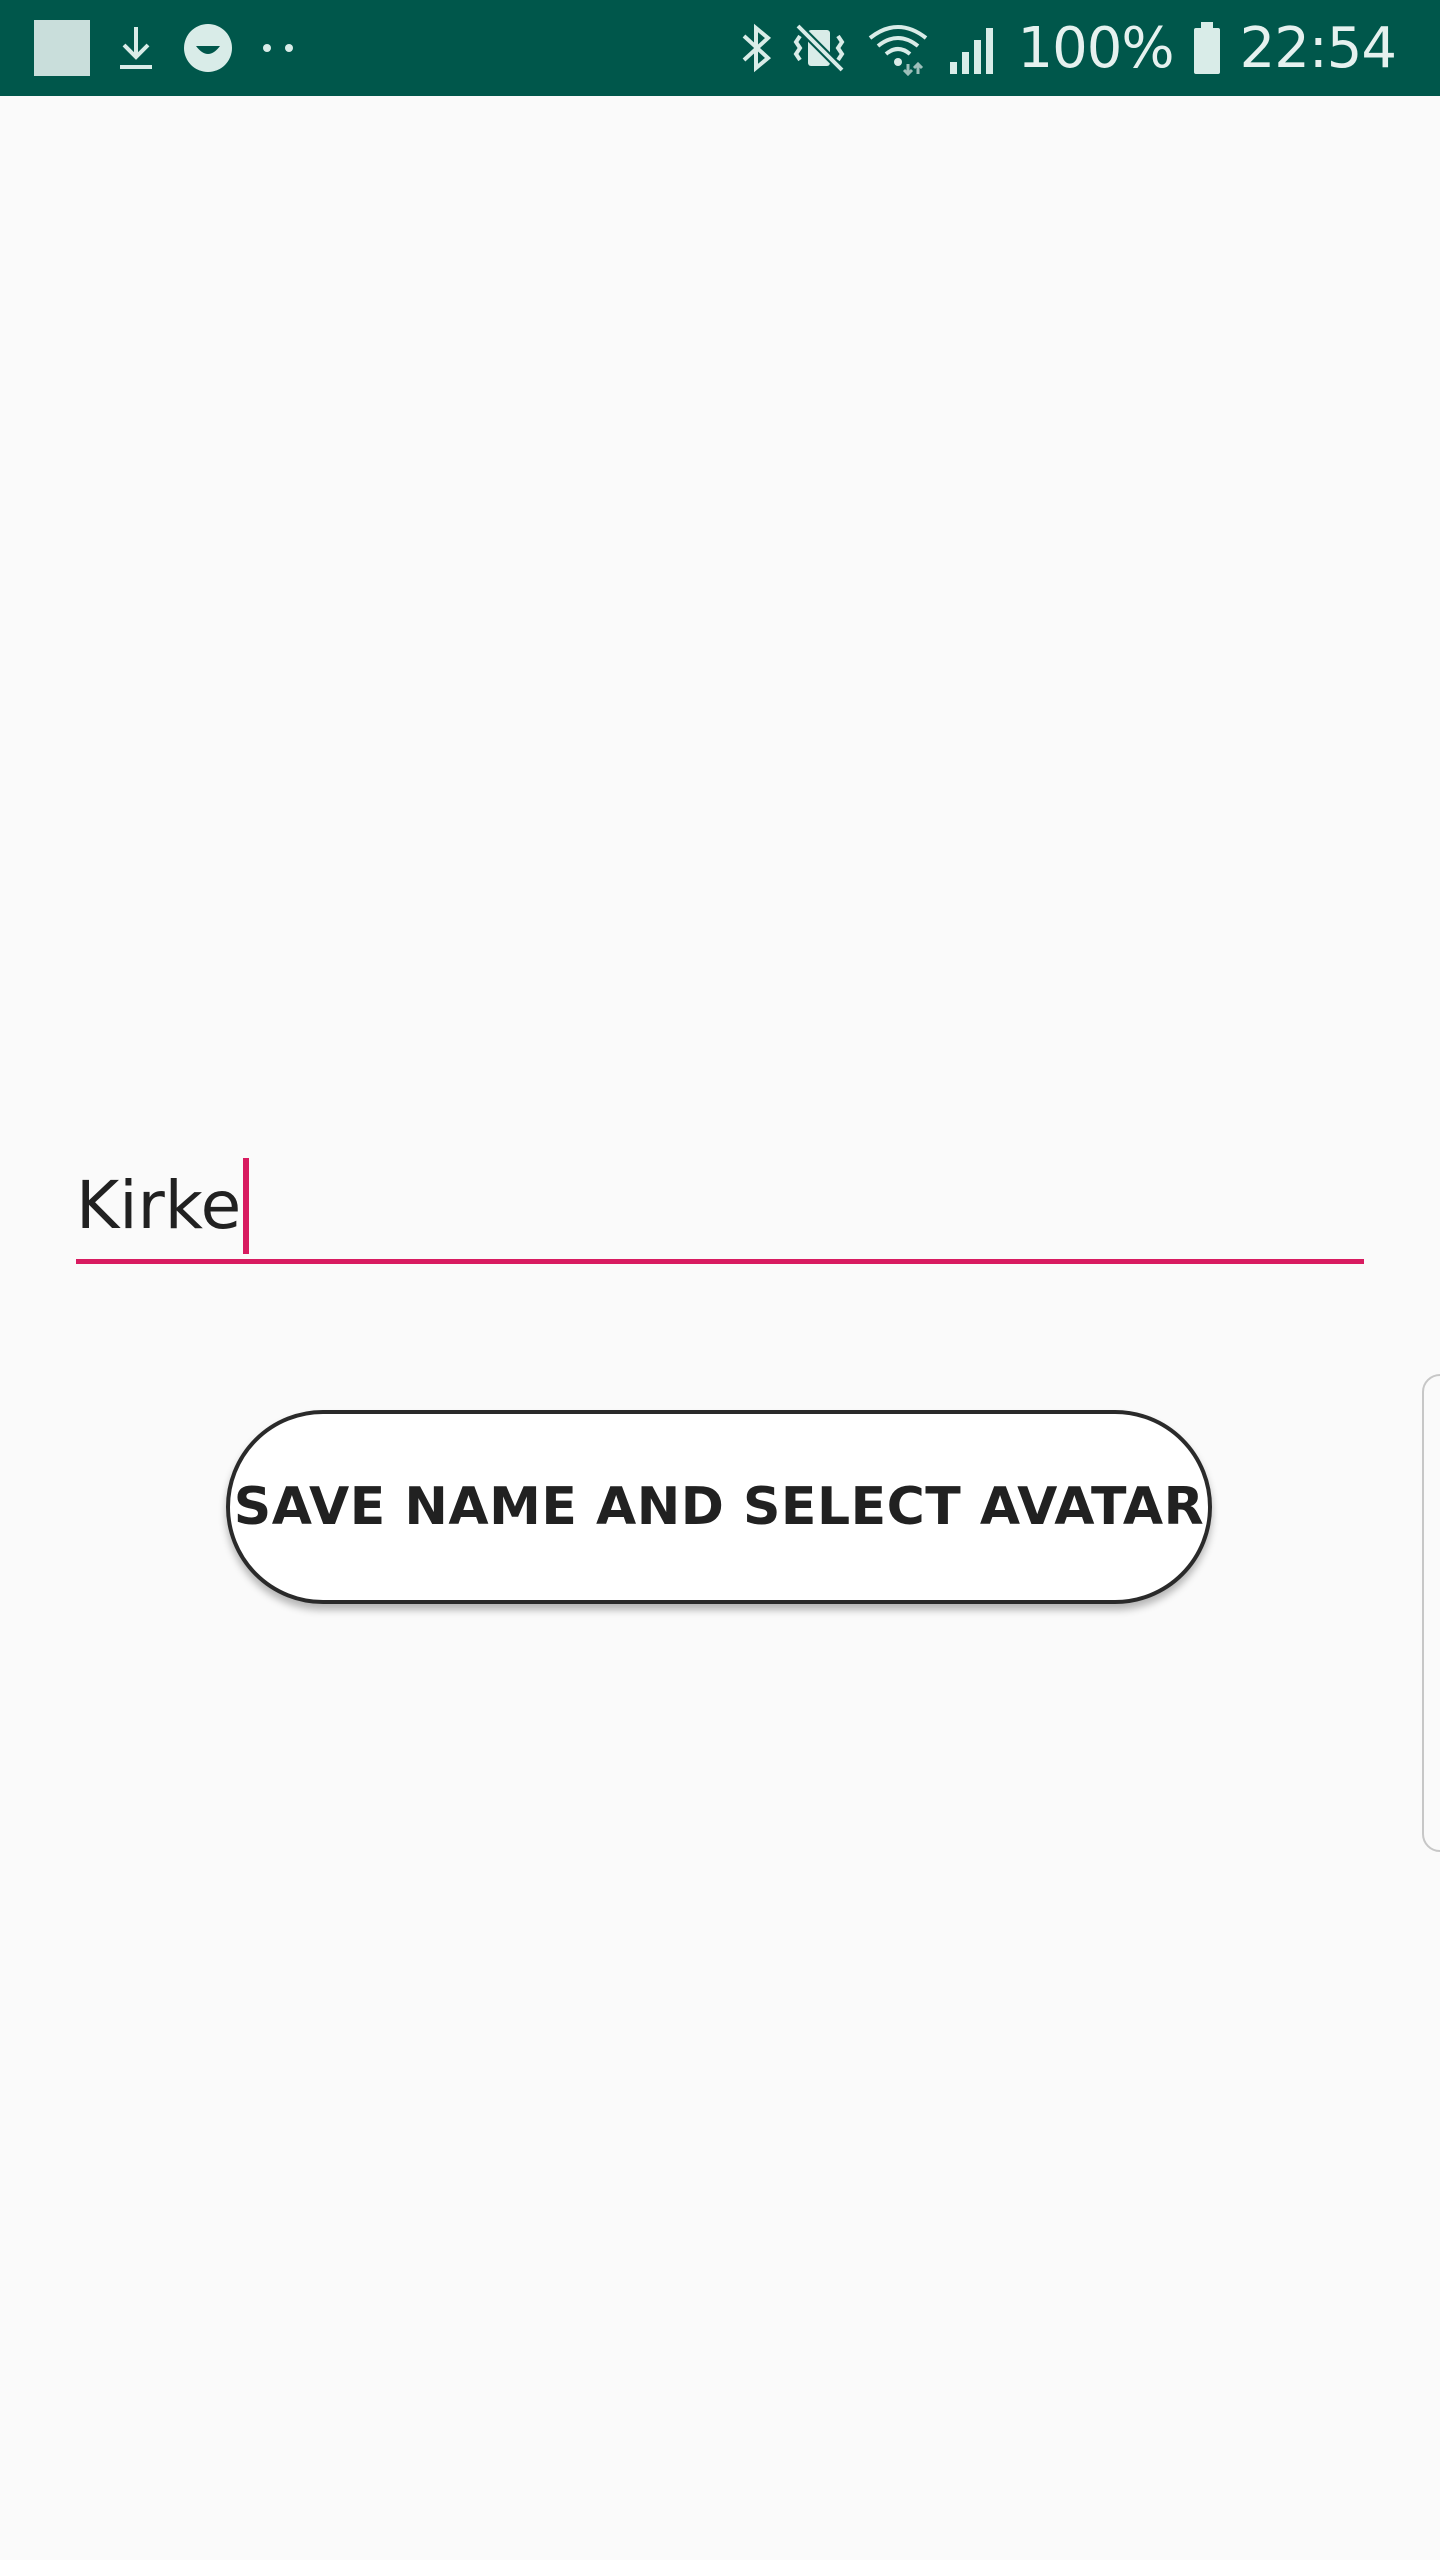 Image resolution: width=1440 pixels, height=2560 pixels. I want to click on wifi-icon, so click(898, 48).